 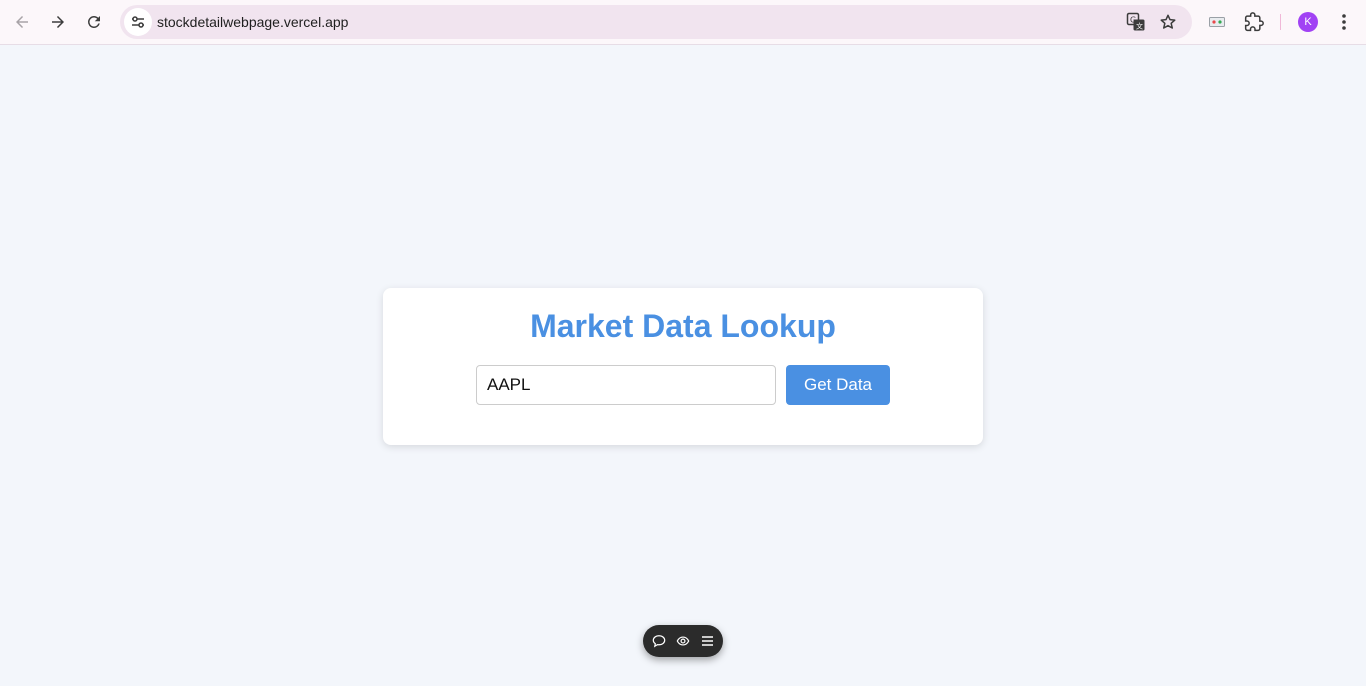 I want to click on puzzle-icon, so click(x=1254, y=22).